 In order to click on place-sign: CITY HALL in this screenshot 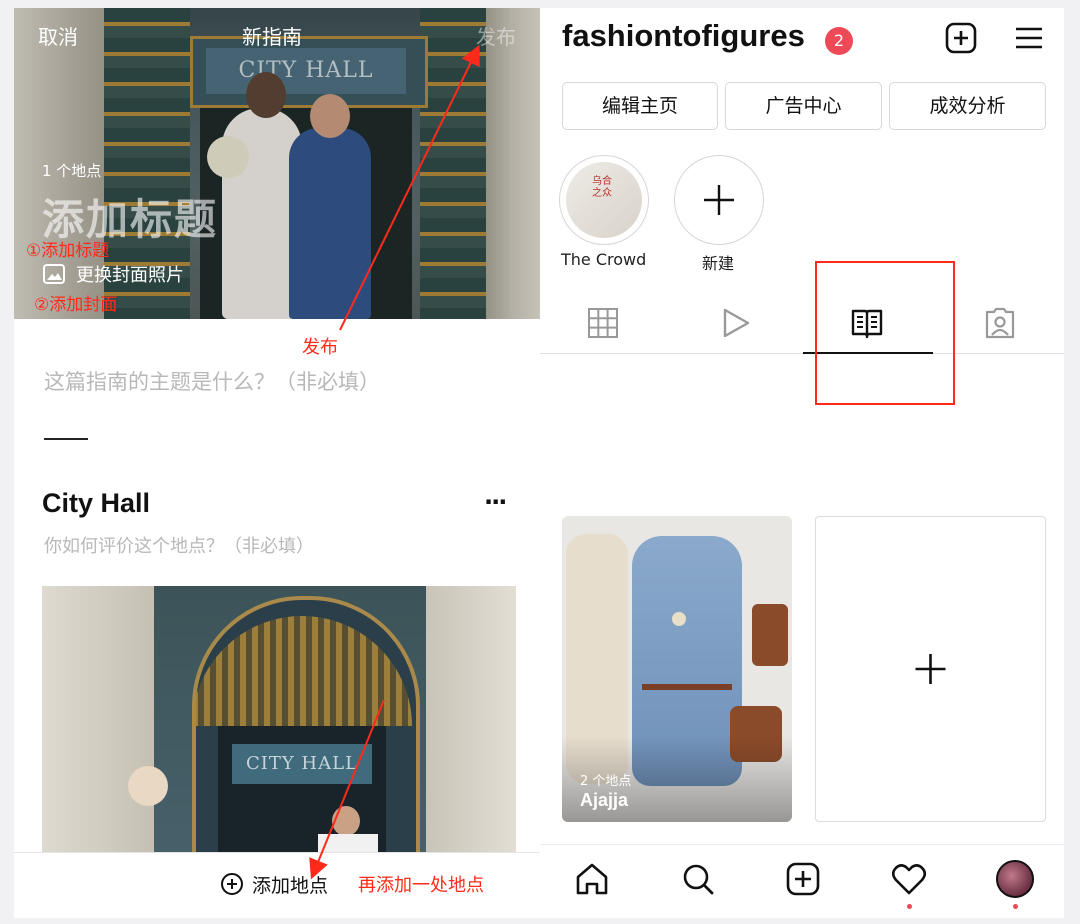, I will do `click(302, 764)`.